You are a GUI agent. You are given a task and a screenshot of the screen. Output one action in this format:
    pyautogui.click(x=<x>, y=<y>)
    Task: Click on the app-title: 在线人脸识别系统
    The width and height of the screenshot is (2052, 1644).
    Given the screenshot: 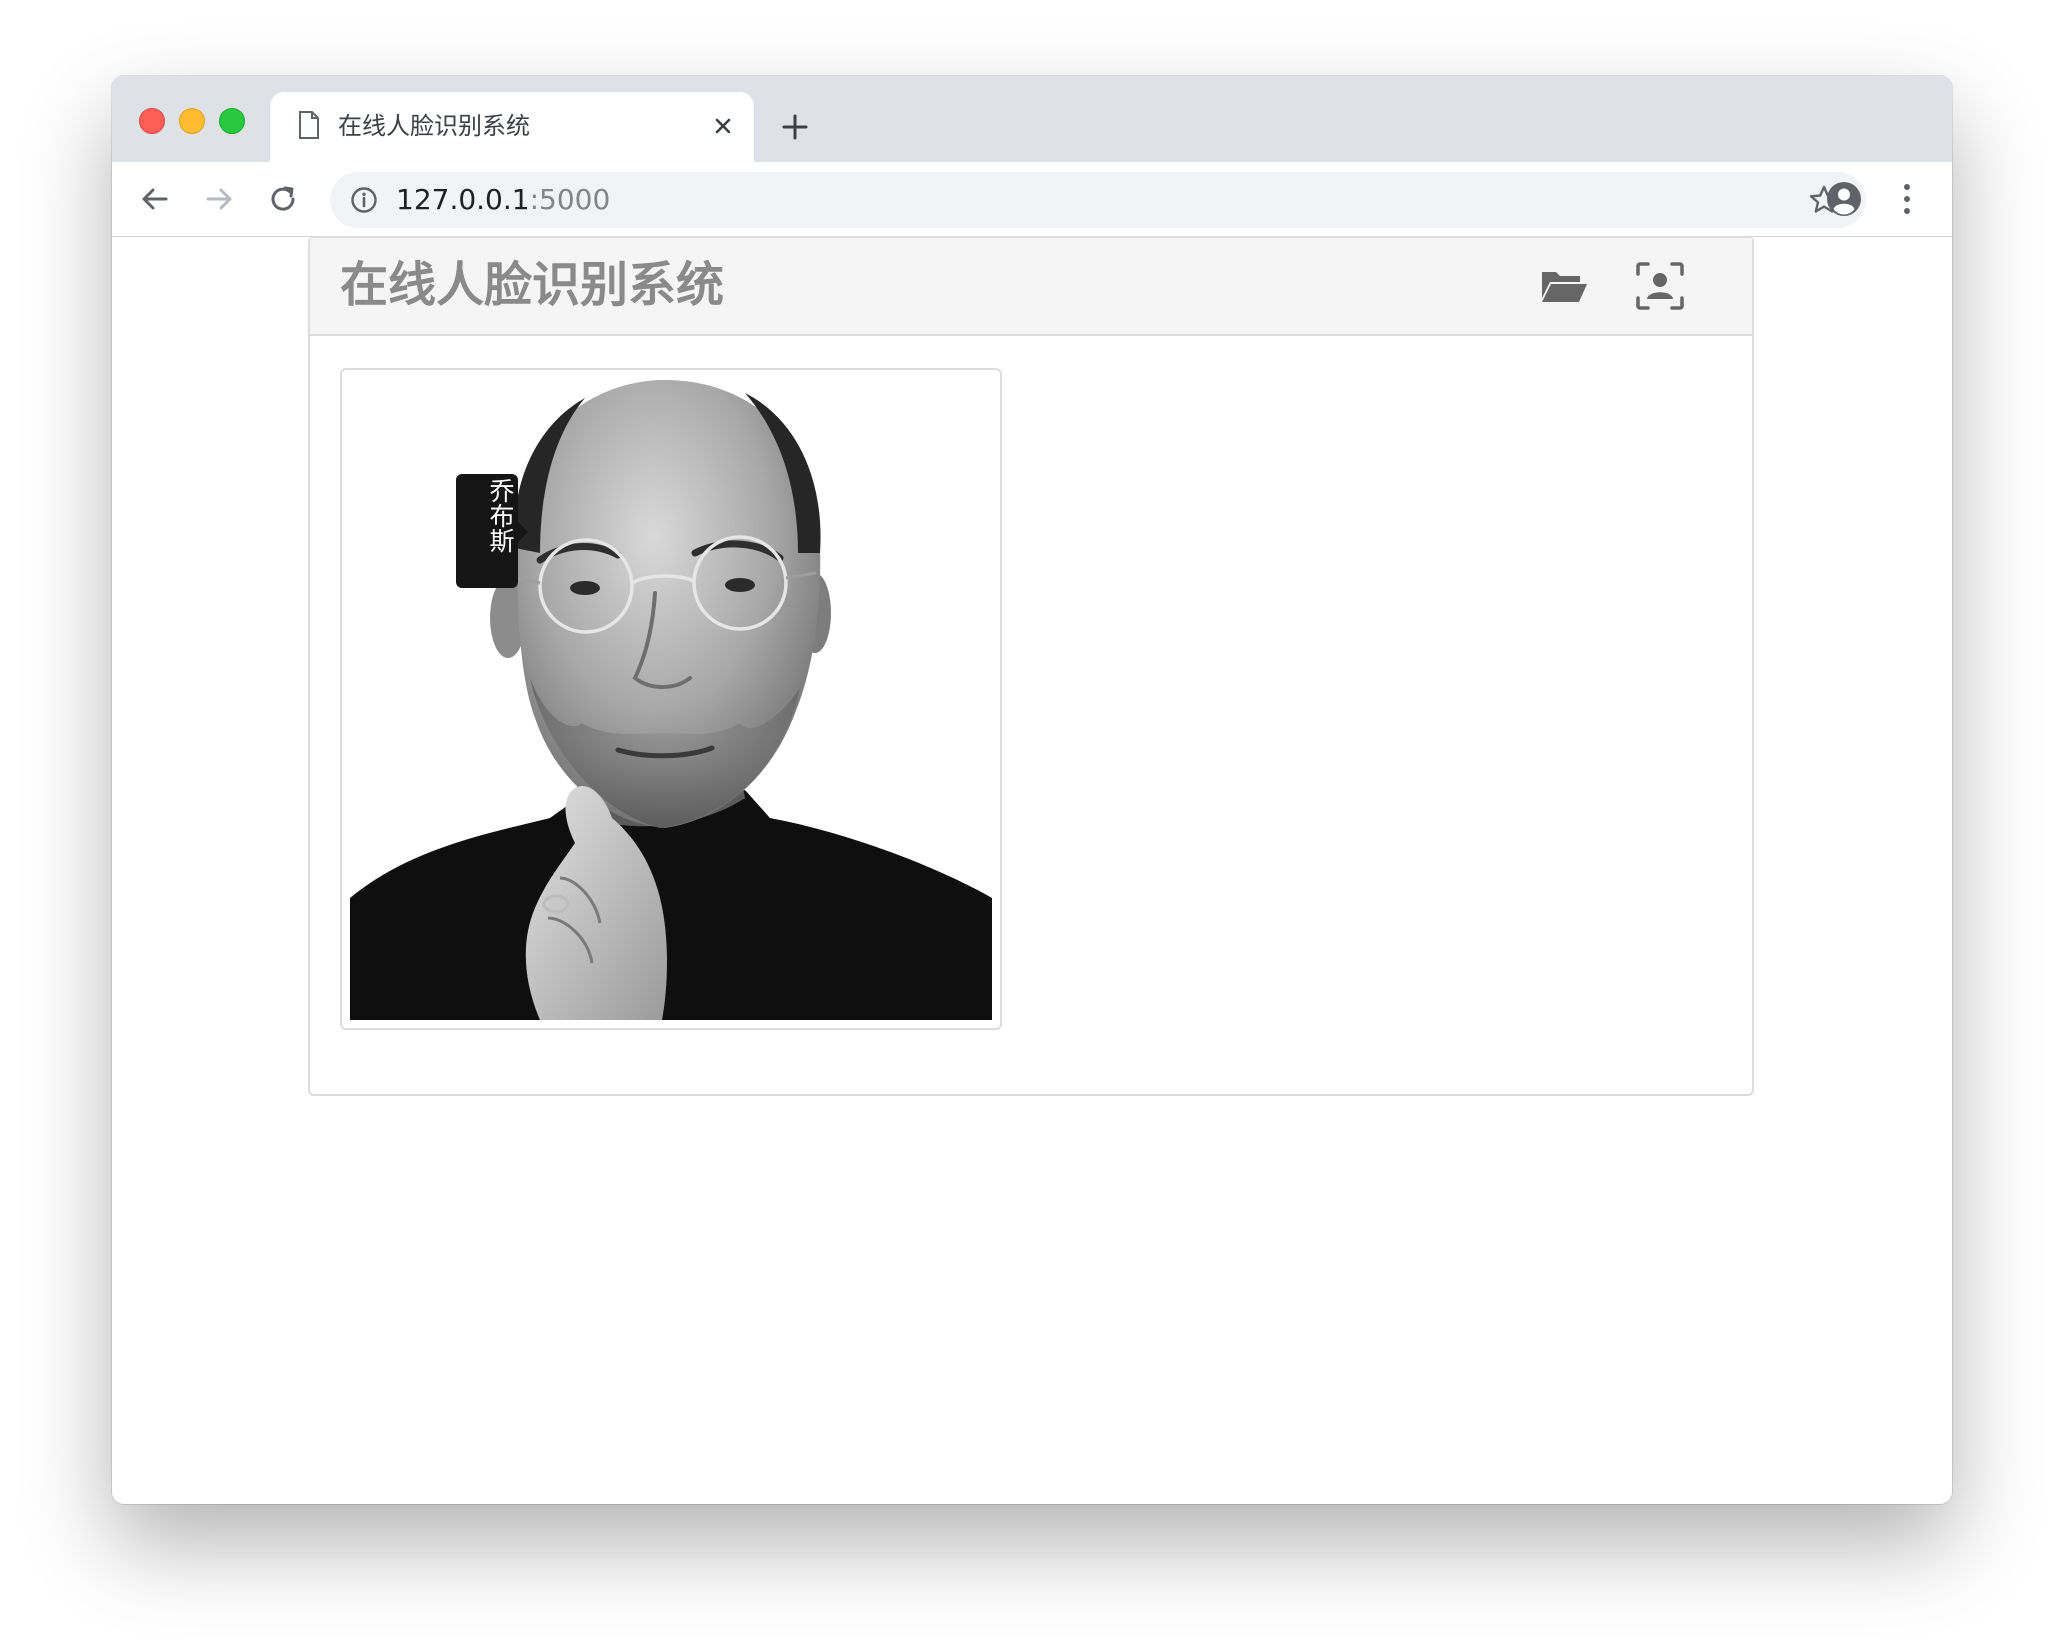 What is the action you would take?
    pyautogui.click(x=532, y=285)
    